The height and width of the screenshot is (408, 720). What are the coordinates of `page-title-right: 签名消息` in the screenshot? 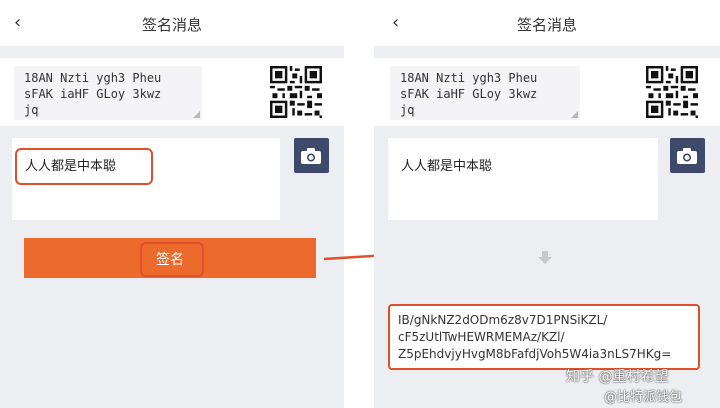 It's located at (546, 25).